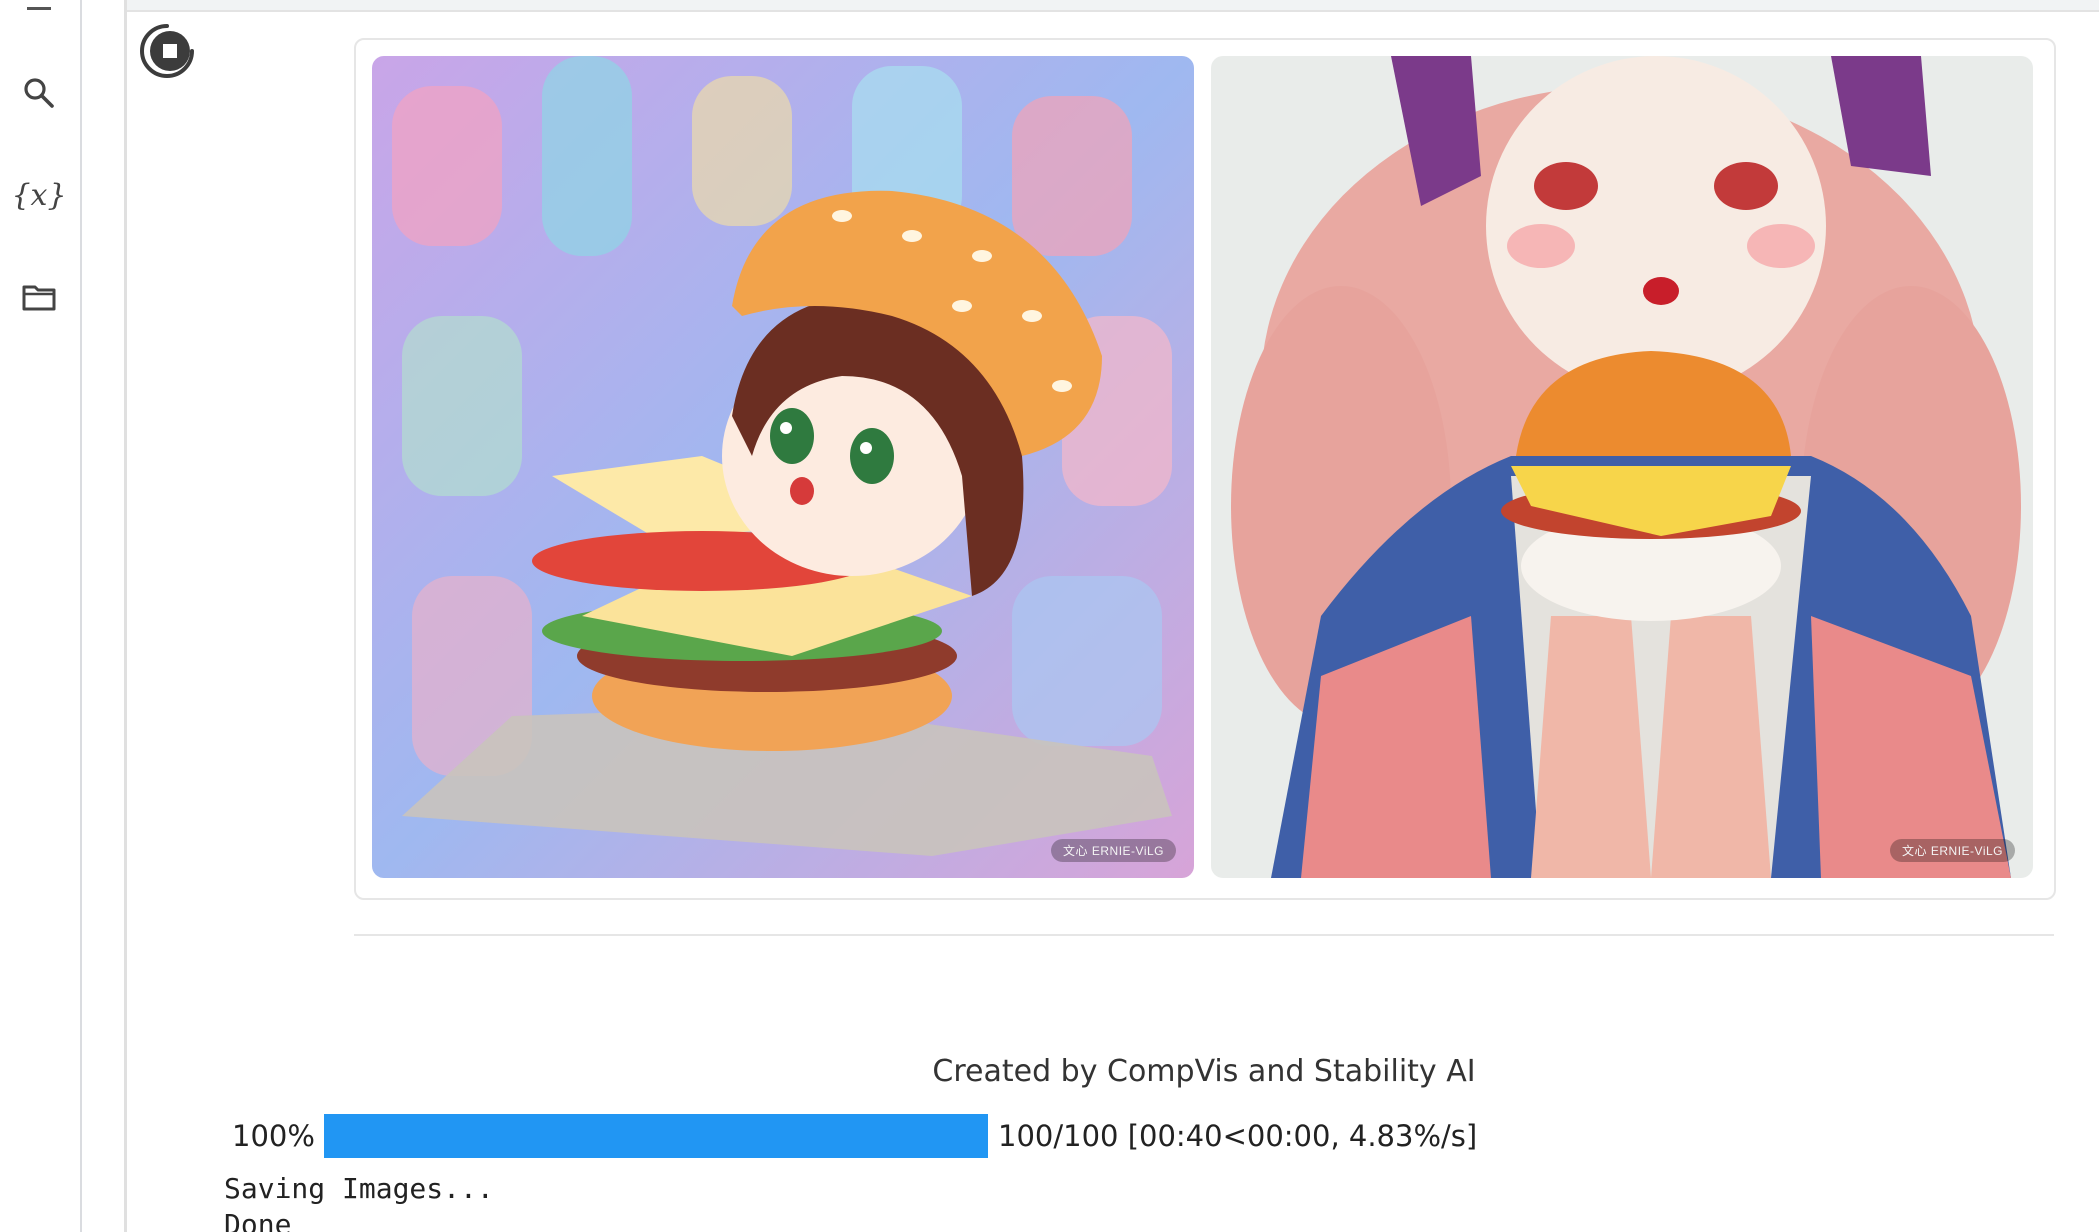 The width and height of the screenshot is (2099, 1232). I want to click on progress-bar-fill, so click(656, 1136).